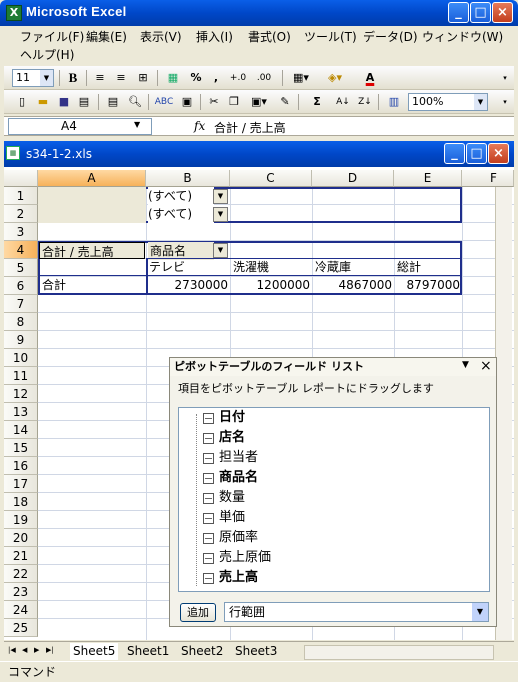 This screenshot has width=518, height=682. Describe the element at coordinates (448, 102) in the screenshot. I see `zoom-combo: 100% ▼` at that location.